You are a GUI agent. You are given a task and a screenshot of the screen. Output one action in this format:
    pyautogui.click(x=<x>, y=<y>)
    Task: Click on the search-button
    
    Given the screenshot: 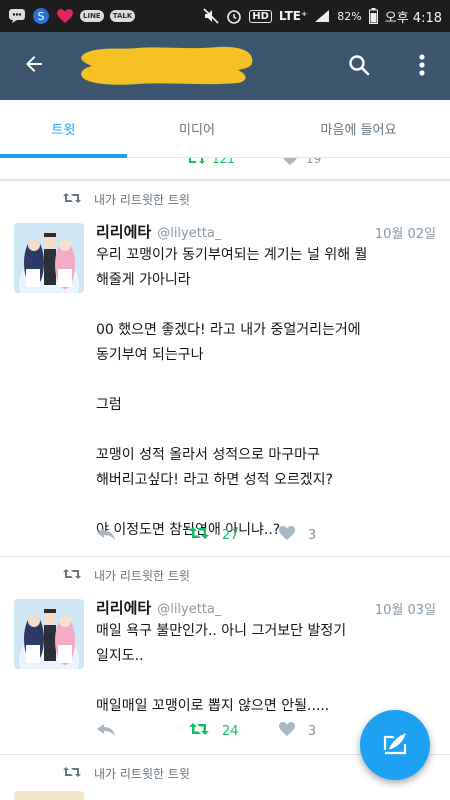 What is the action you would take?
    pyautogui.click(x=359, y=67)
    